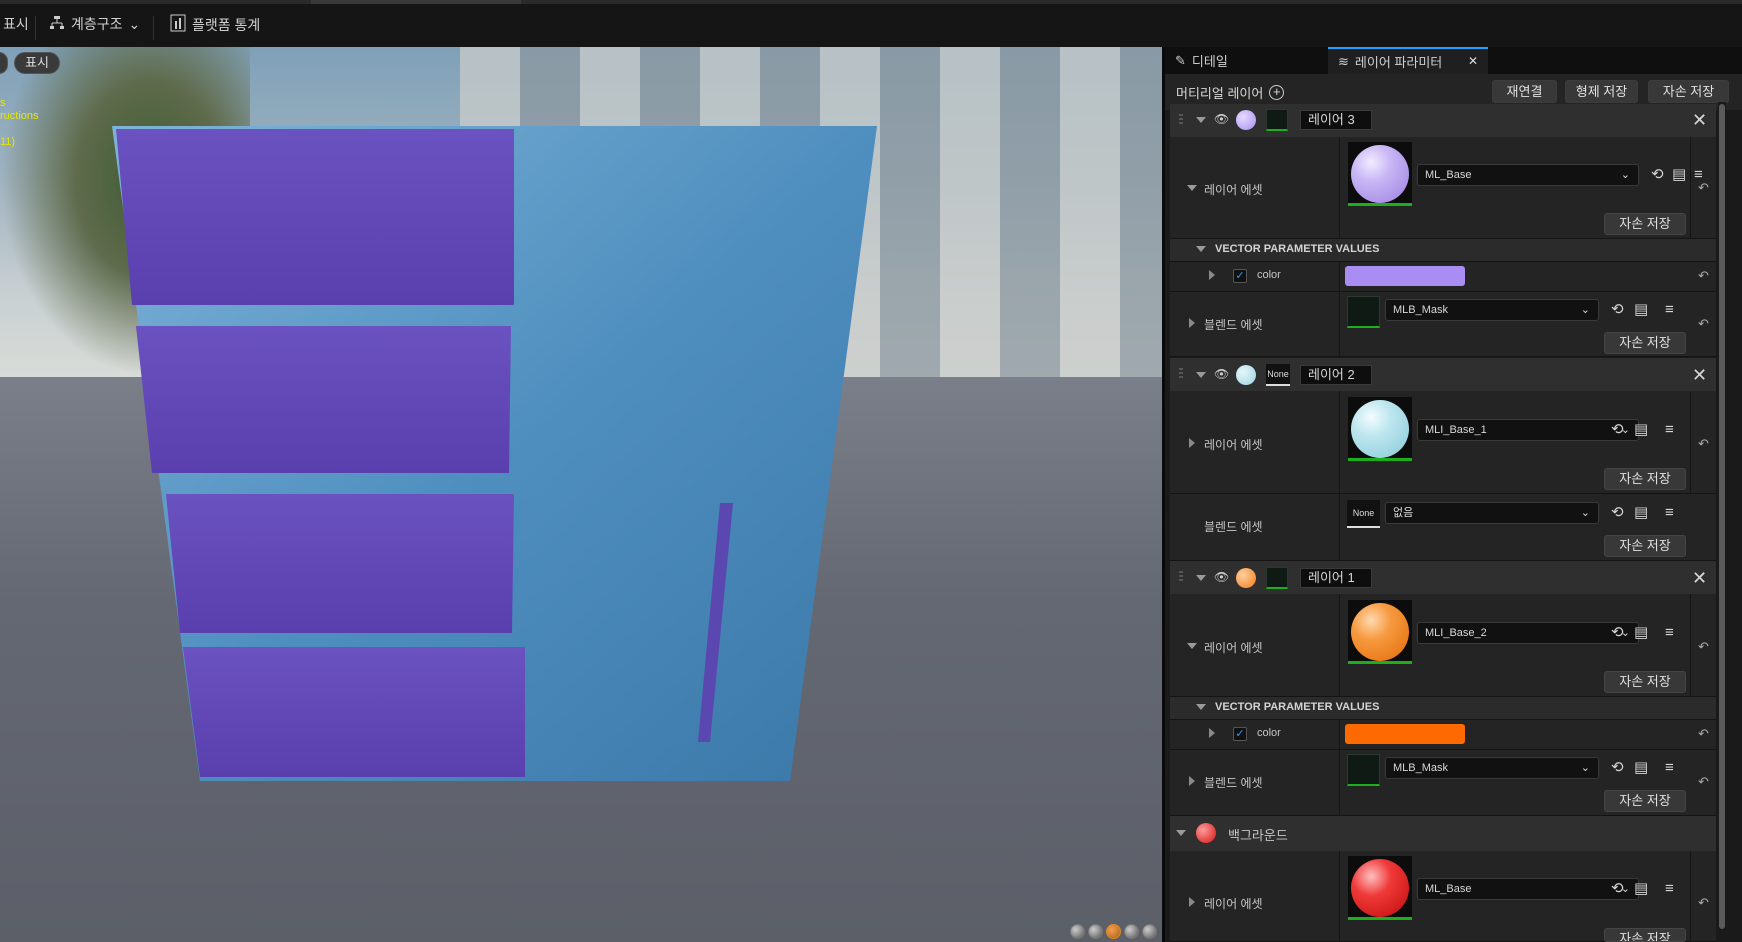 This screenshot has width=1742, height=942. I want to click on relink-button: 재연결, so click(1524, 91).